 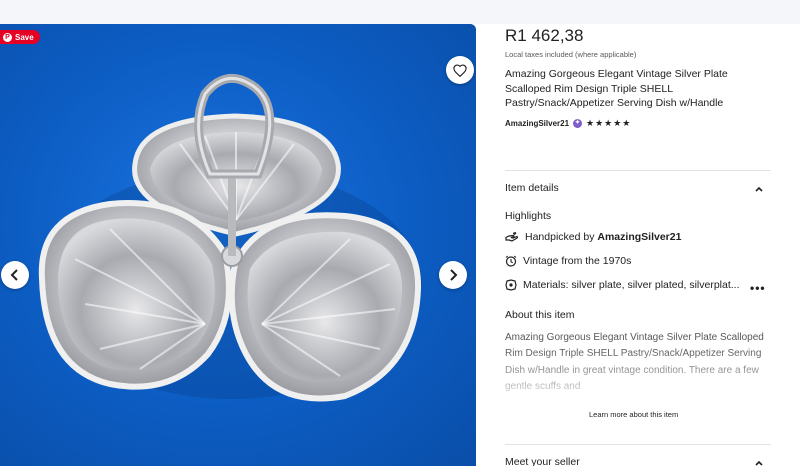 What do you see at coordinates (608, 123) in the screenshot?
I see `rating-stars: ★★★★★` at bounding box center [608, 123].